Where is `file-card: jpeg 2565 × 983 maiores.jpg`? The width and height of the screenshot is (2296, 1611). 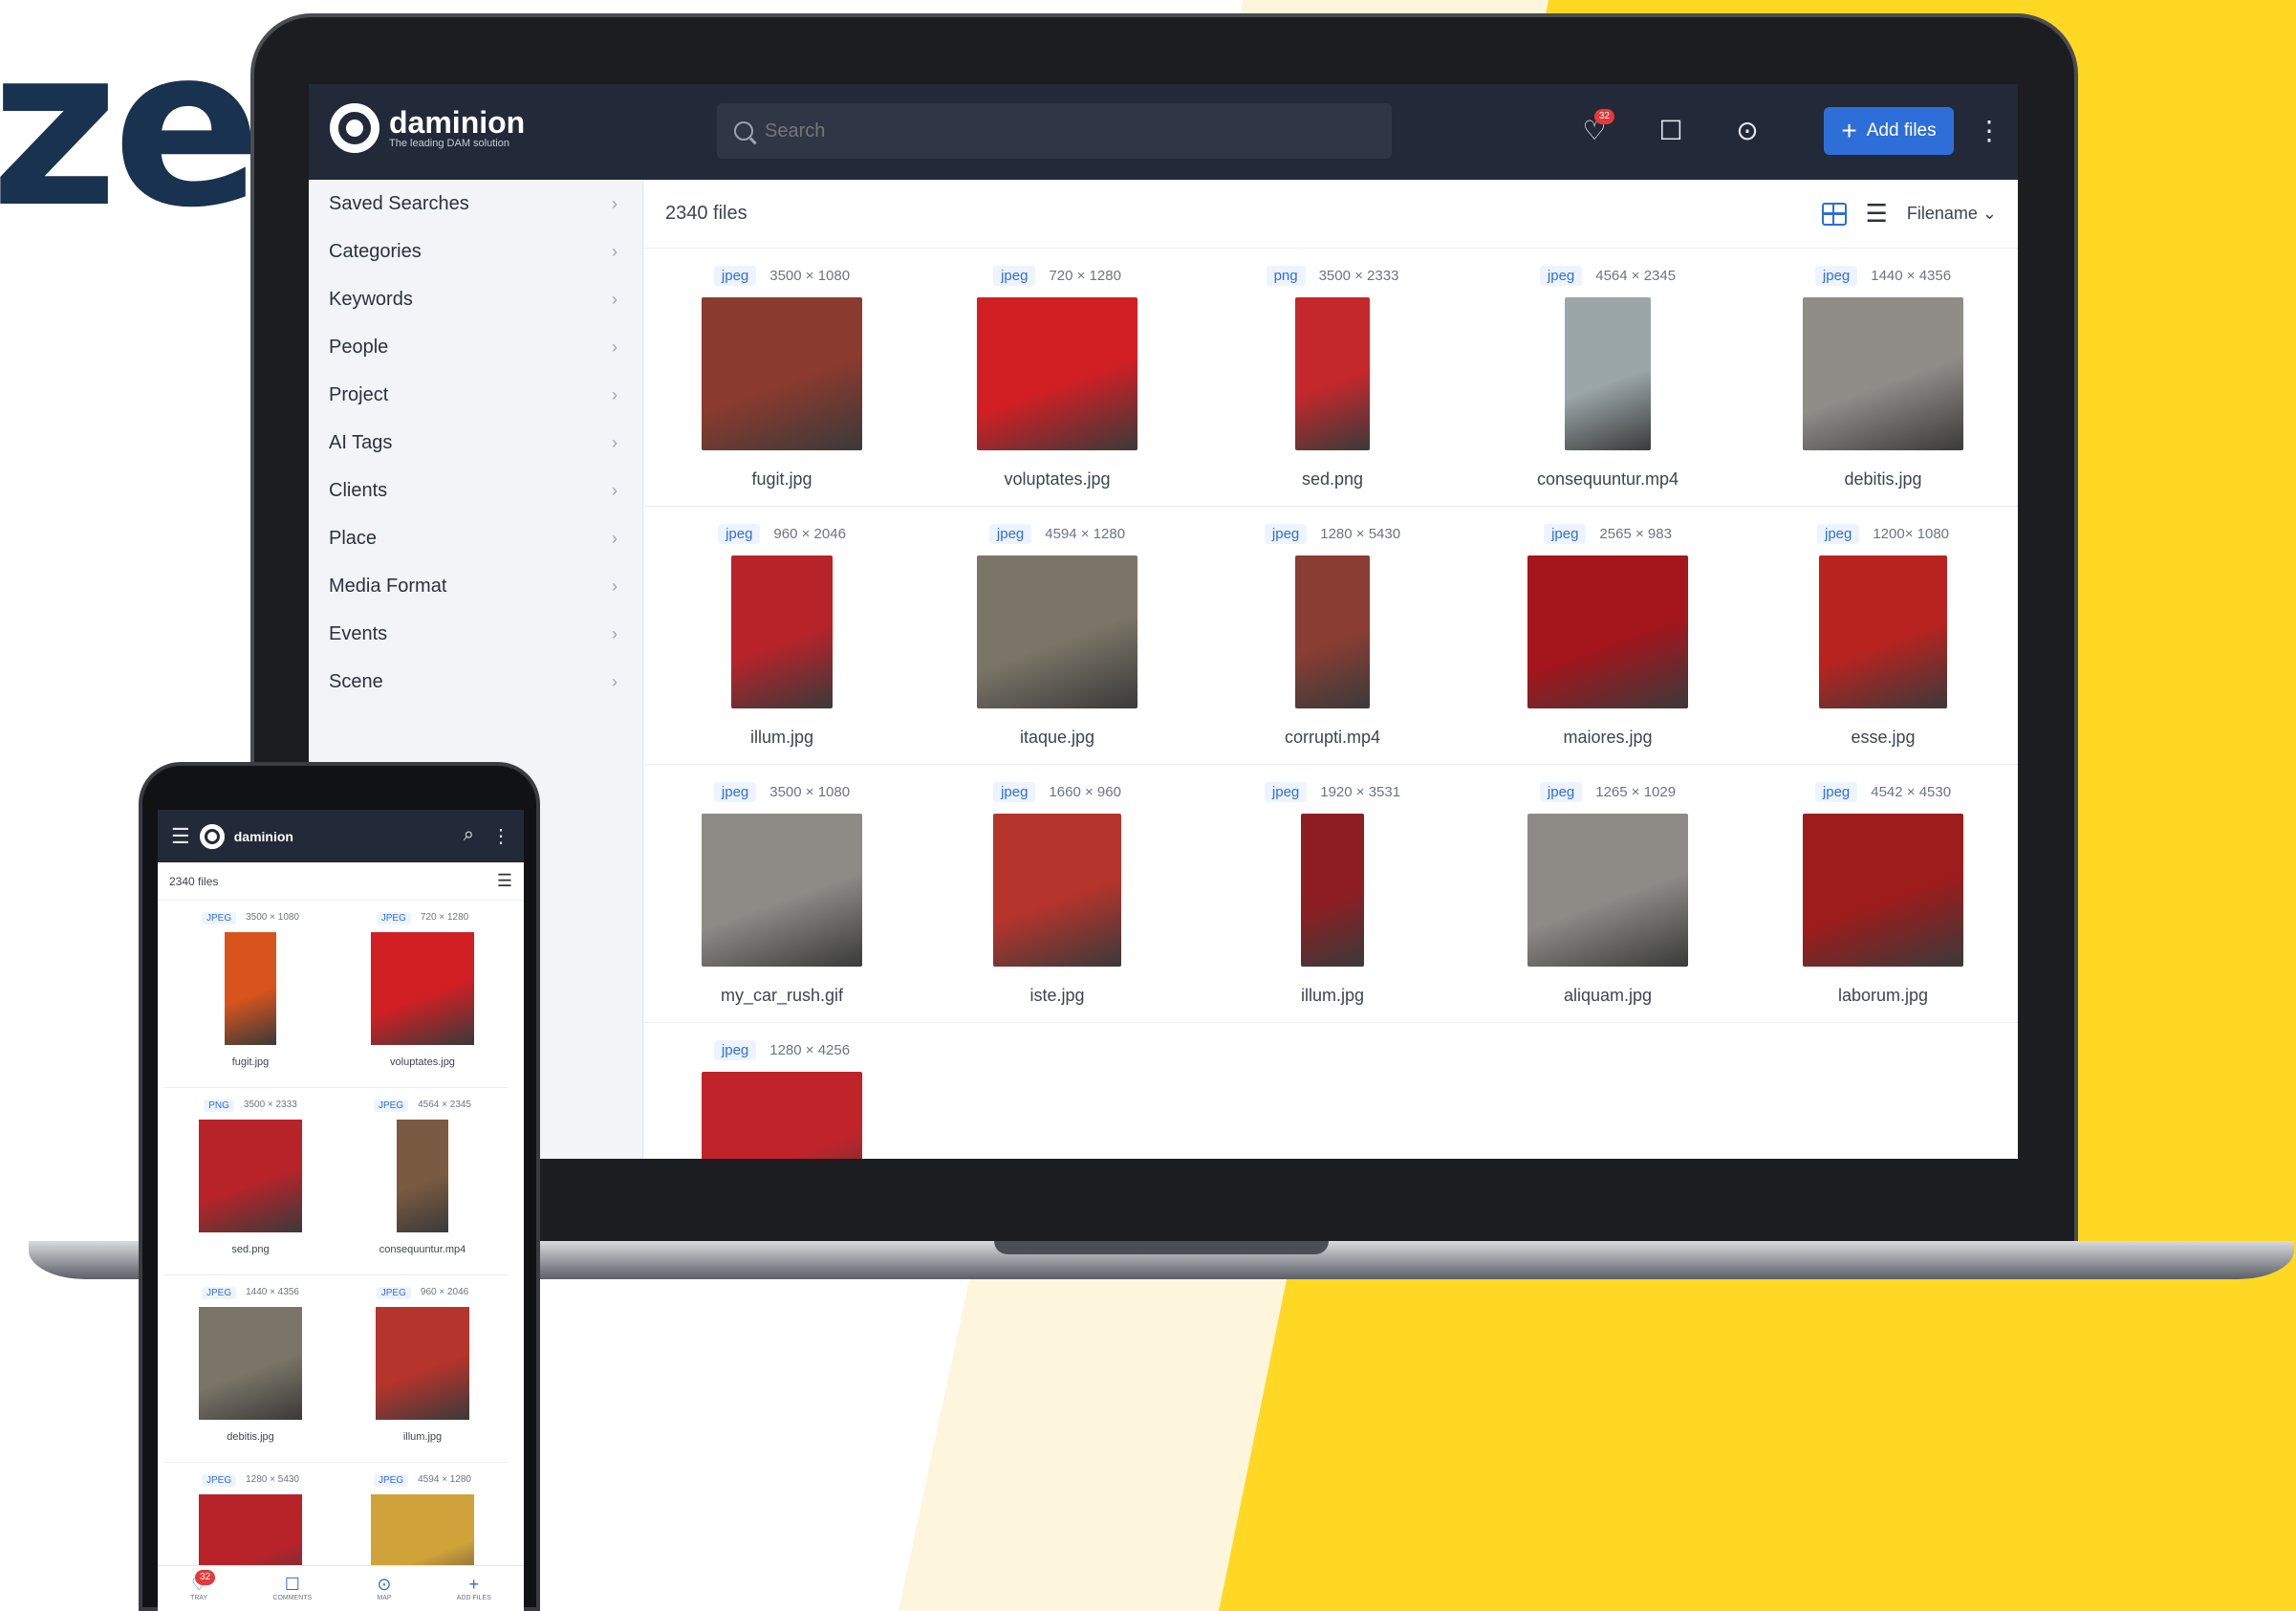 file-card: jpeg 2565 × 983 maiores.jpg is located at coordinates (1607, 636).